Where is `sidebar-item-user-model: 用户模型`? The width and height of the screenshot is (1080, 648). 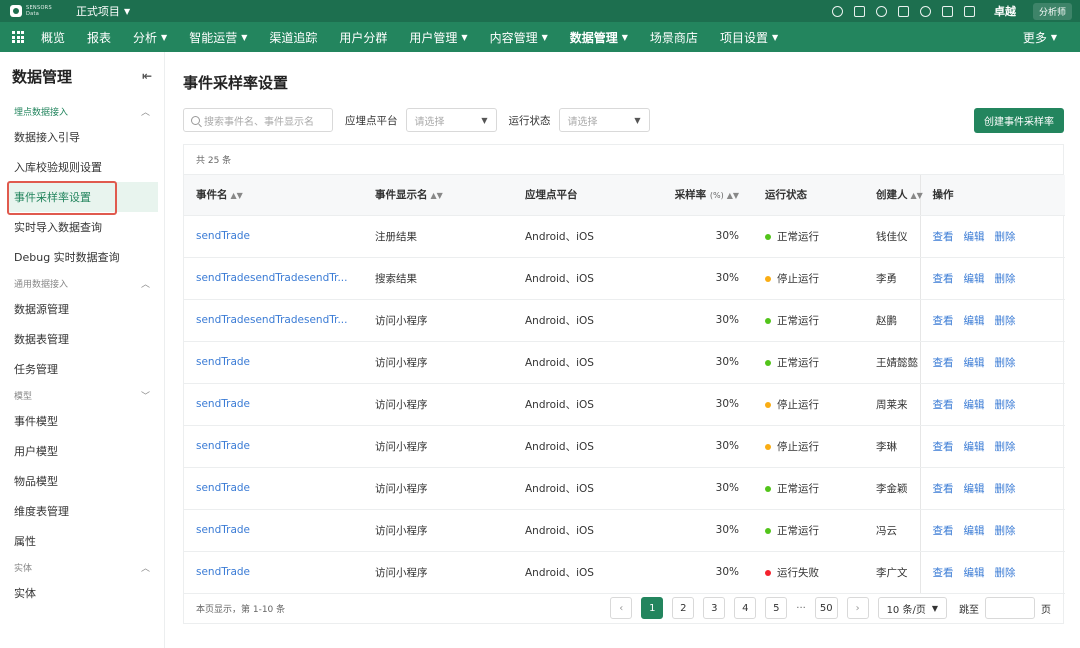 sidebar-item-user-model: 用户模型 is located at coordinates (82, 451).